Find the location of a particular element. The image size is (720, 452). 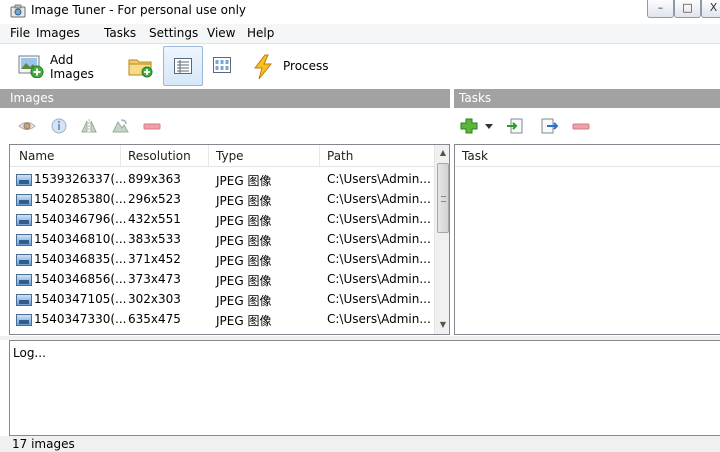

add-folder-button is located at coordinates (141, 66).